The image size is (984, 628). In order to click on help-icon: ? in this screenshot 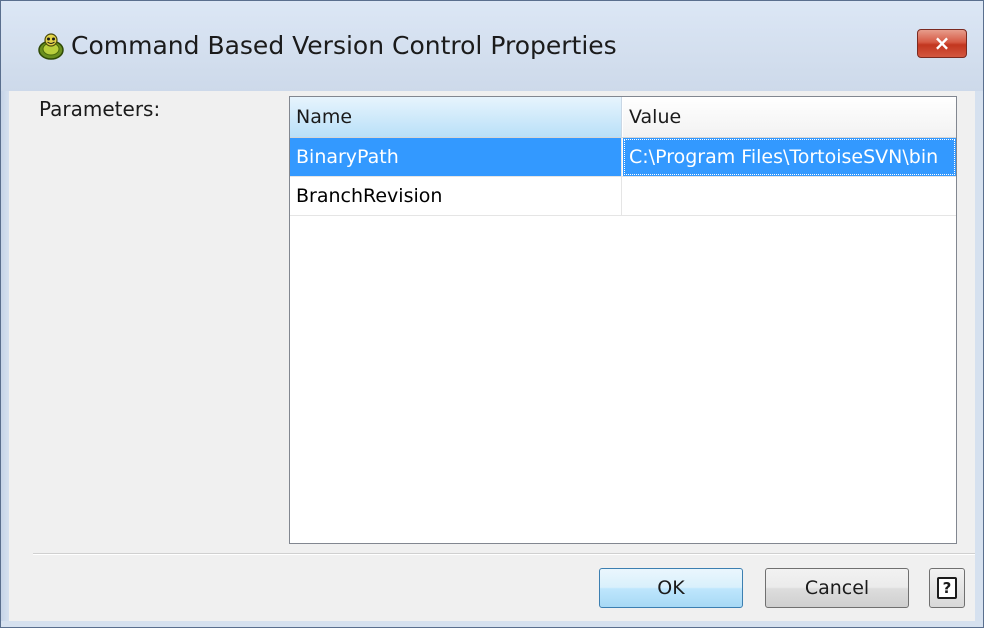, I will do `click(947, 588)`.